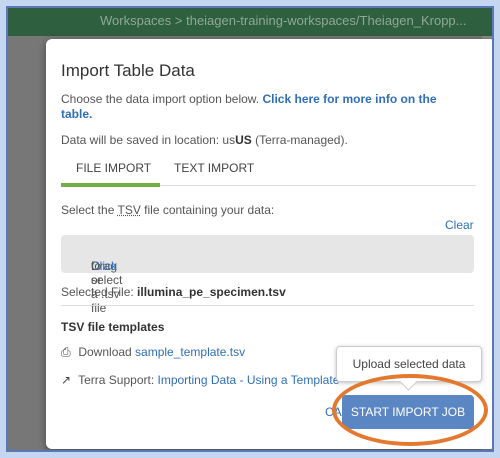 The image size is (500, 458). I want to click on download-label: Download, so click(107, 352).